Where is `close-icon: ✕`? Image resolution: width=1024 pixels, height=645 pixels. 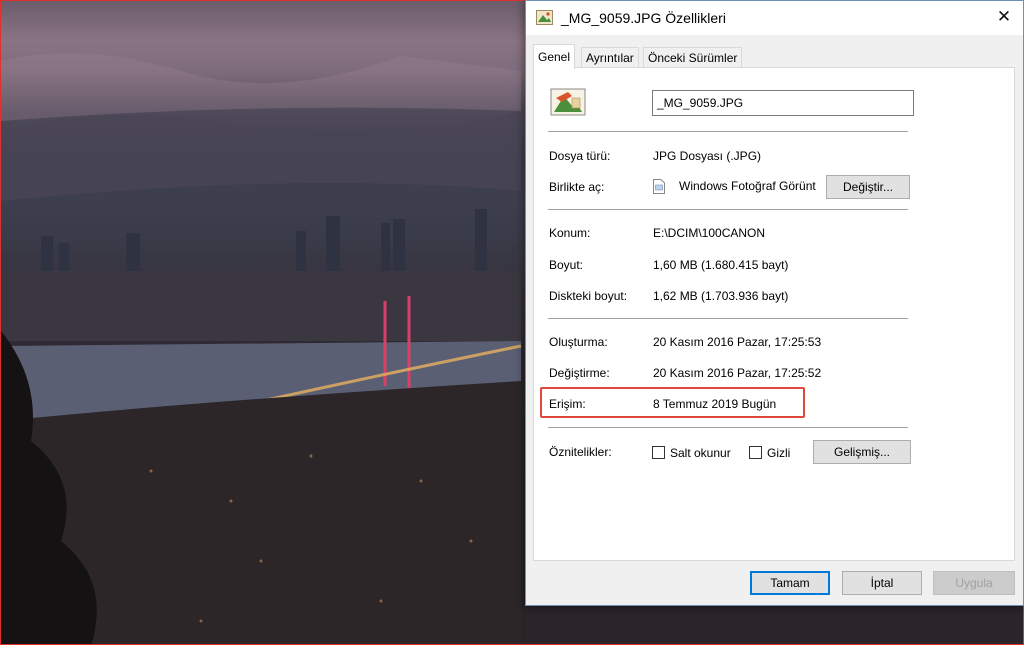
close-icon: ✕ is located at coordinates (1004, 16).